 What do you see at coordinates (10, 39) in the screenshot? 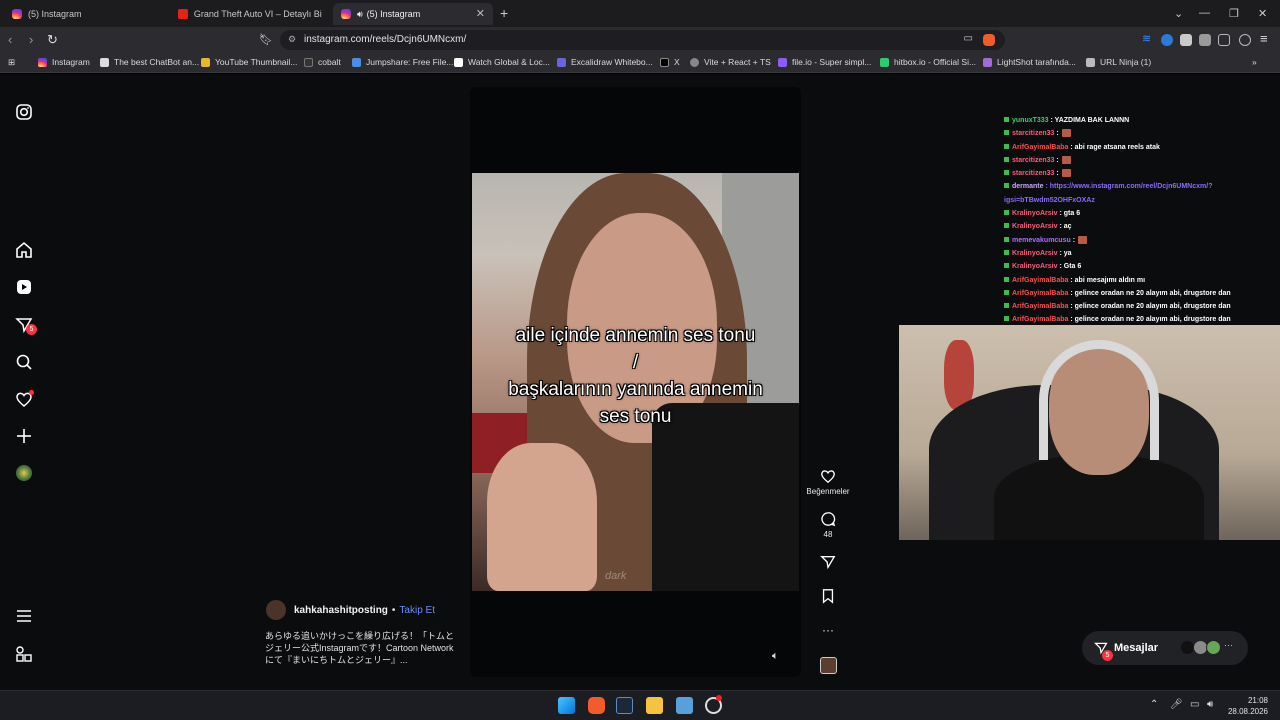
I see `back-button: ‹` at bounding box center [10, 39].